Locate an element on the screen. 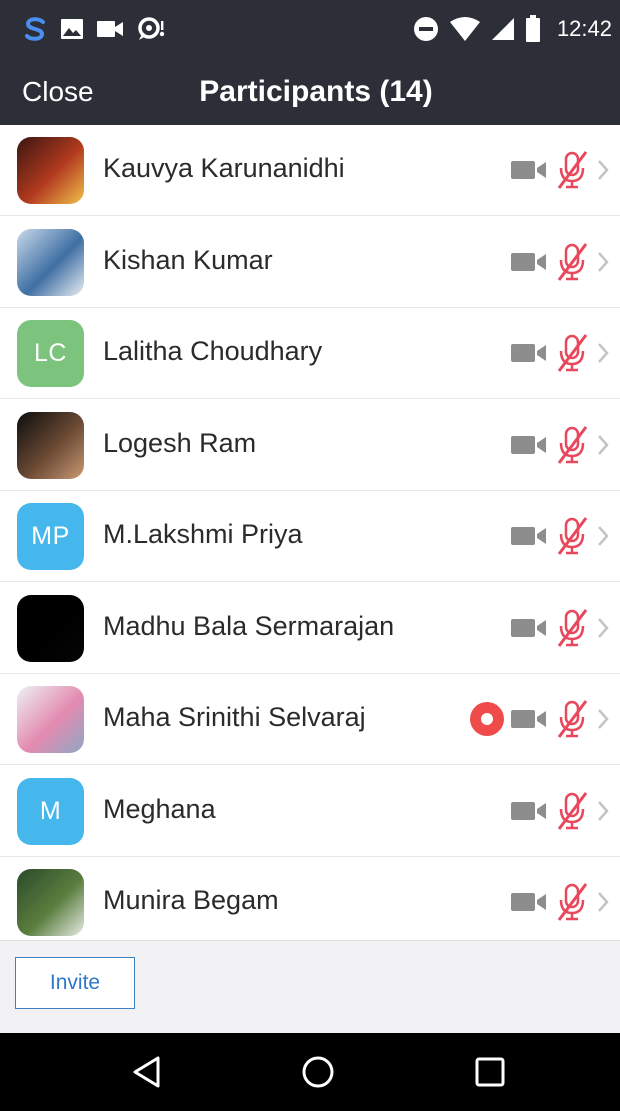 The width and height of the screenshot is (620, 1111). avatar: LC is located at coordinates (50, 353).